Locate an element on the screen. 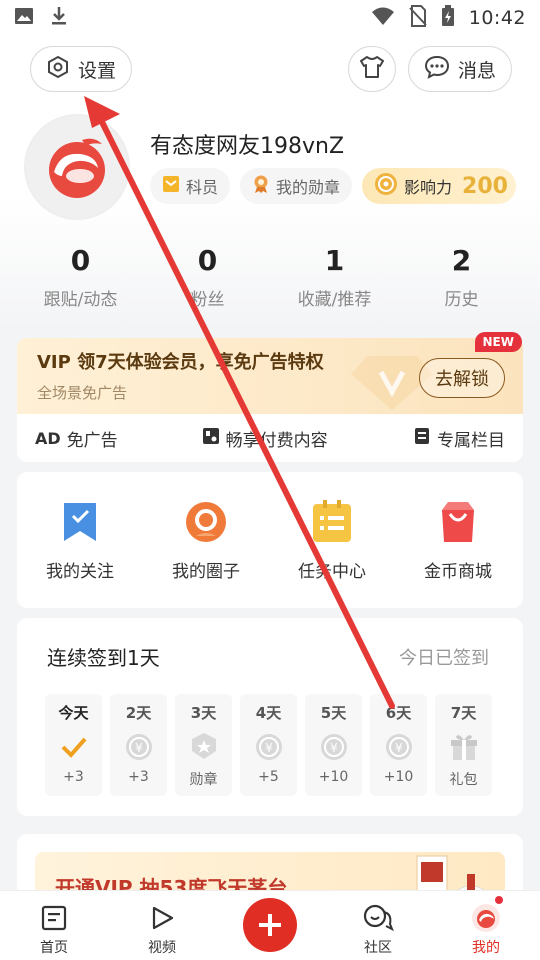 Image resolution: width=540 pixels, height=960 pixels. vip-subtitle: 全场景免广告 is located at coordinates (82, 393).